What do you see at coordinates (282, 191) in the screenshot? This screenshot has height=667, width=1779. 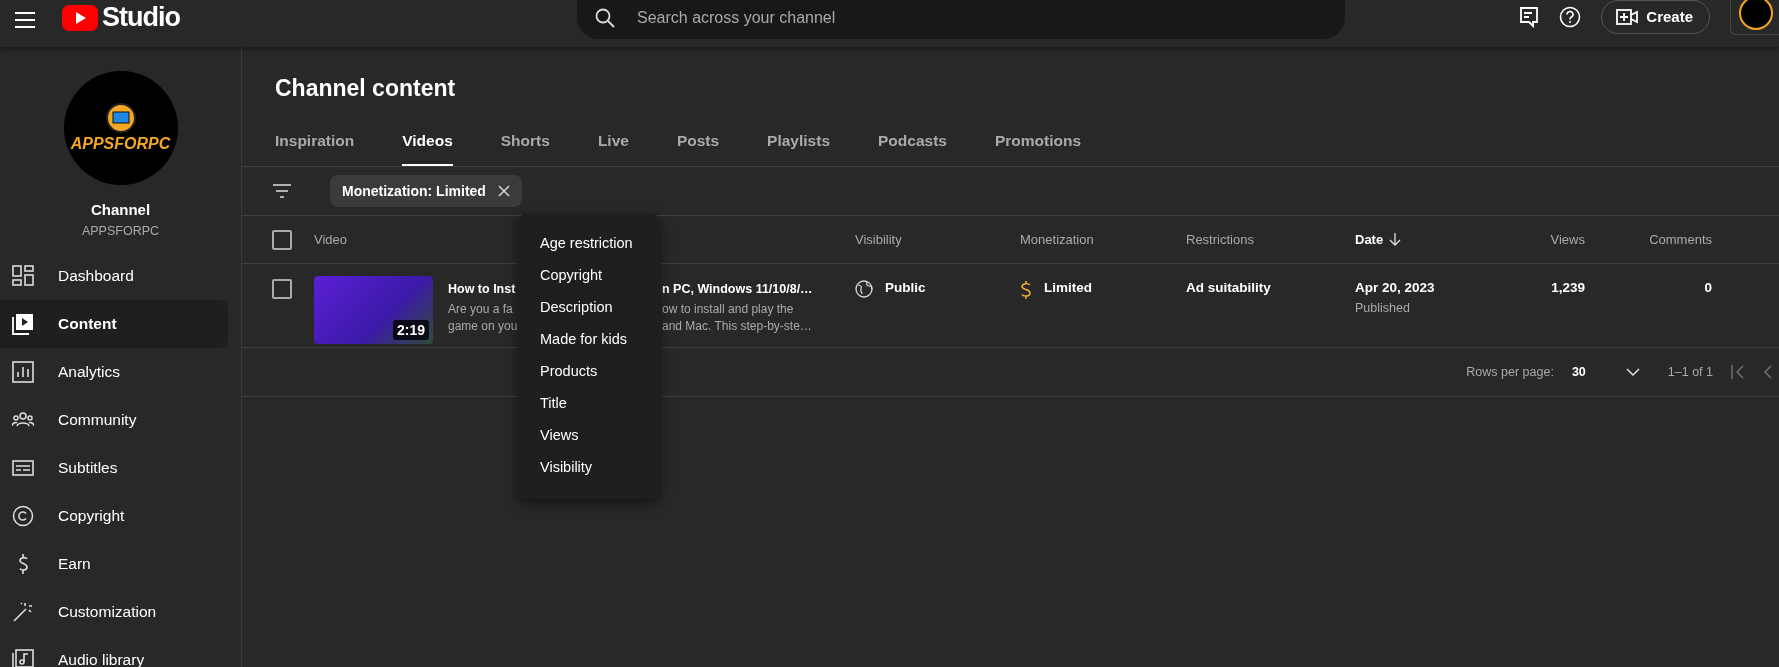 I see `filter-icon` at bounding box center [282, 191].